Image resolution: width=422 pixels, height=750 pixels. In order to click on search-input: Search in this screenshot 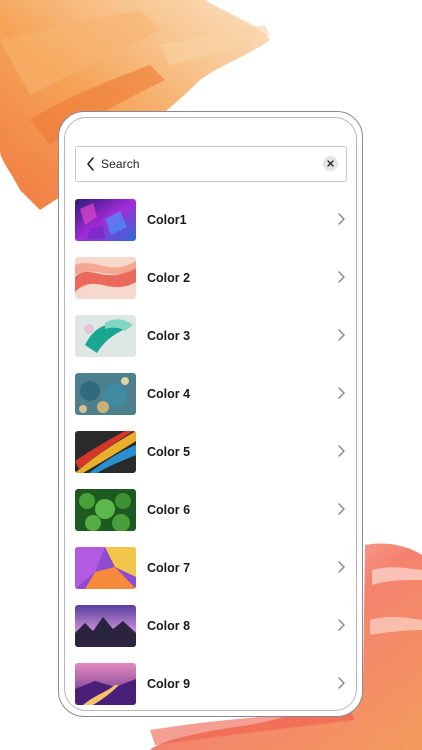, I will do `click(120, 164)`.